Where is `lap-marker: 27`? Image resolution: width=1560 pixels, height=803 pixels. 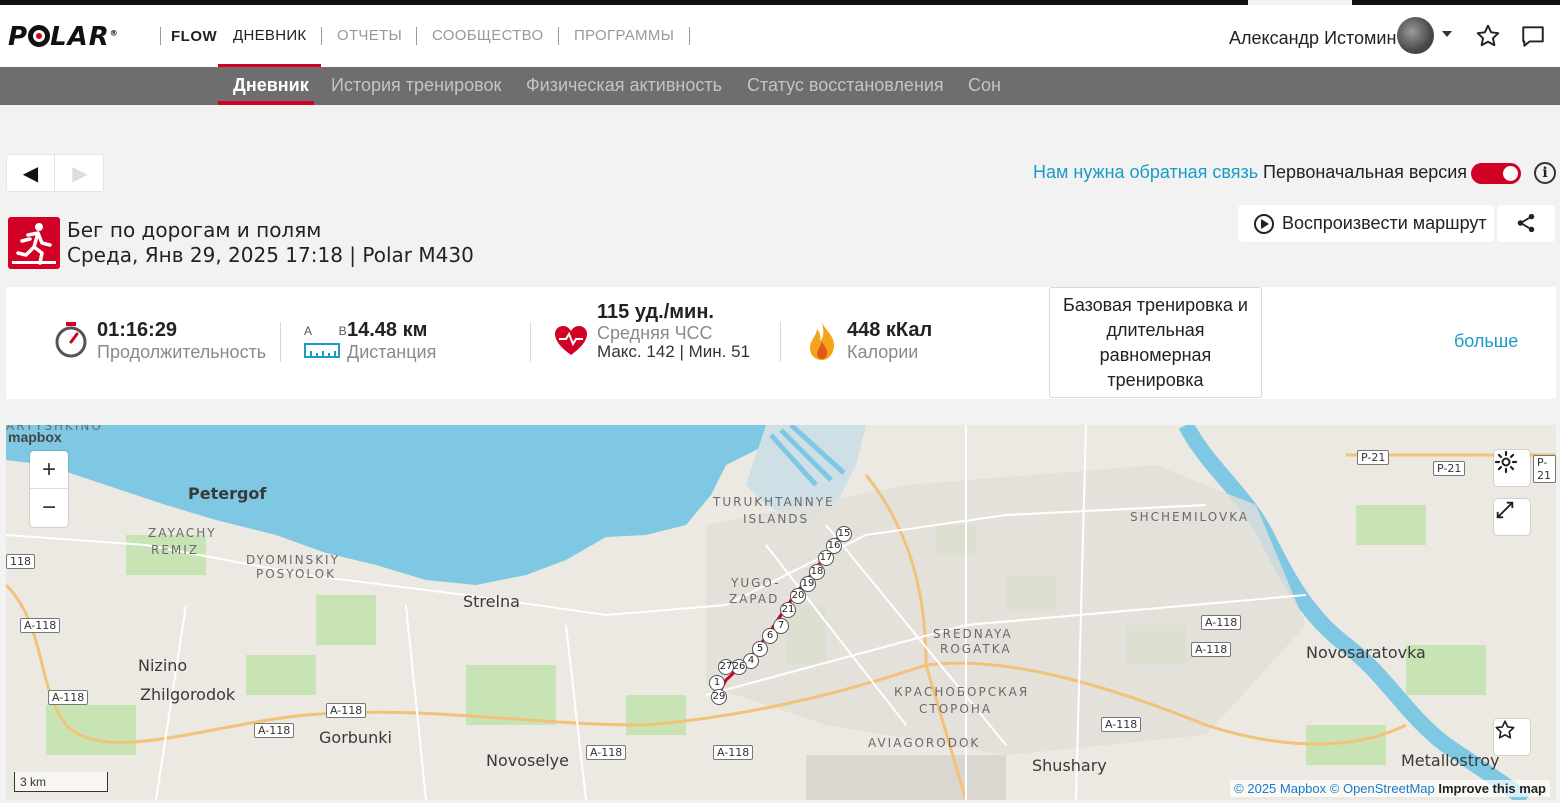
lap-marker: 27 is located at coordinates (726, 667).